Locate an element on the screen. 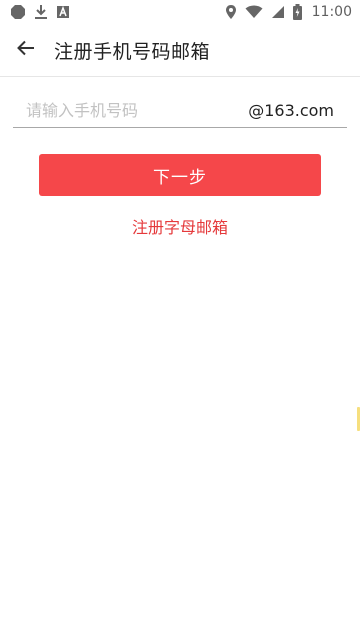 Image resolution: width=360 pixels, height=640 pixels. arrow-left-icon is located at coordinates (26, 50).